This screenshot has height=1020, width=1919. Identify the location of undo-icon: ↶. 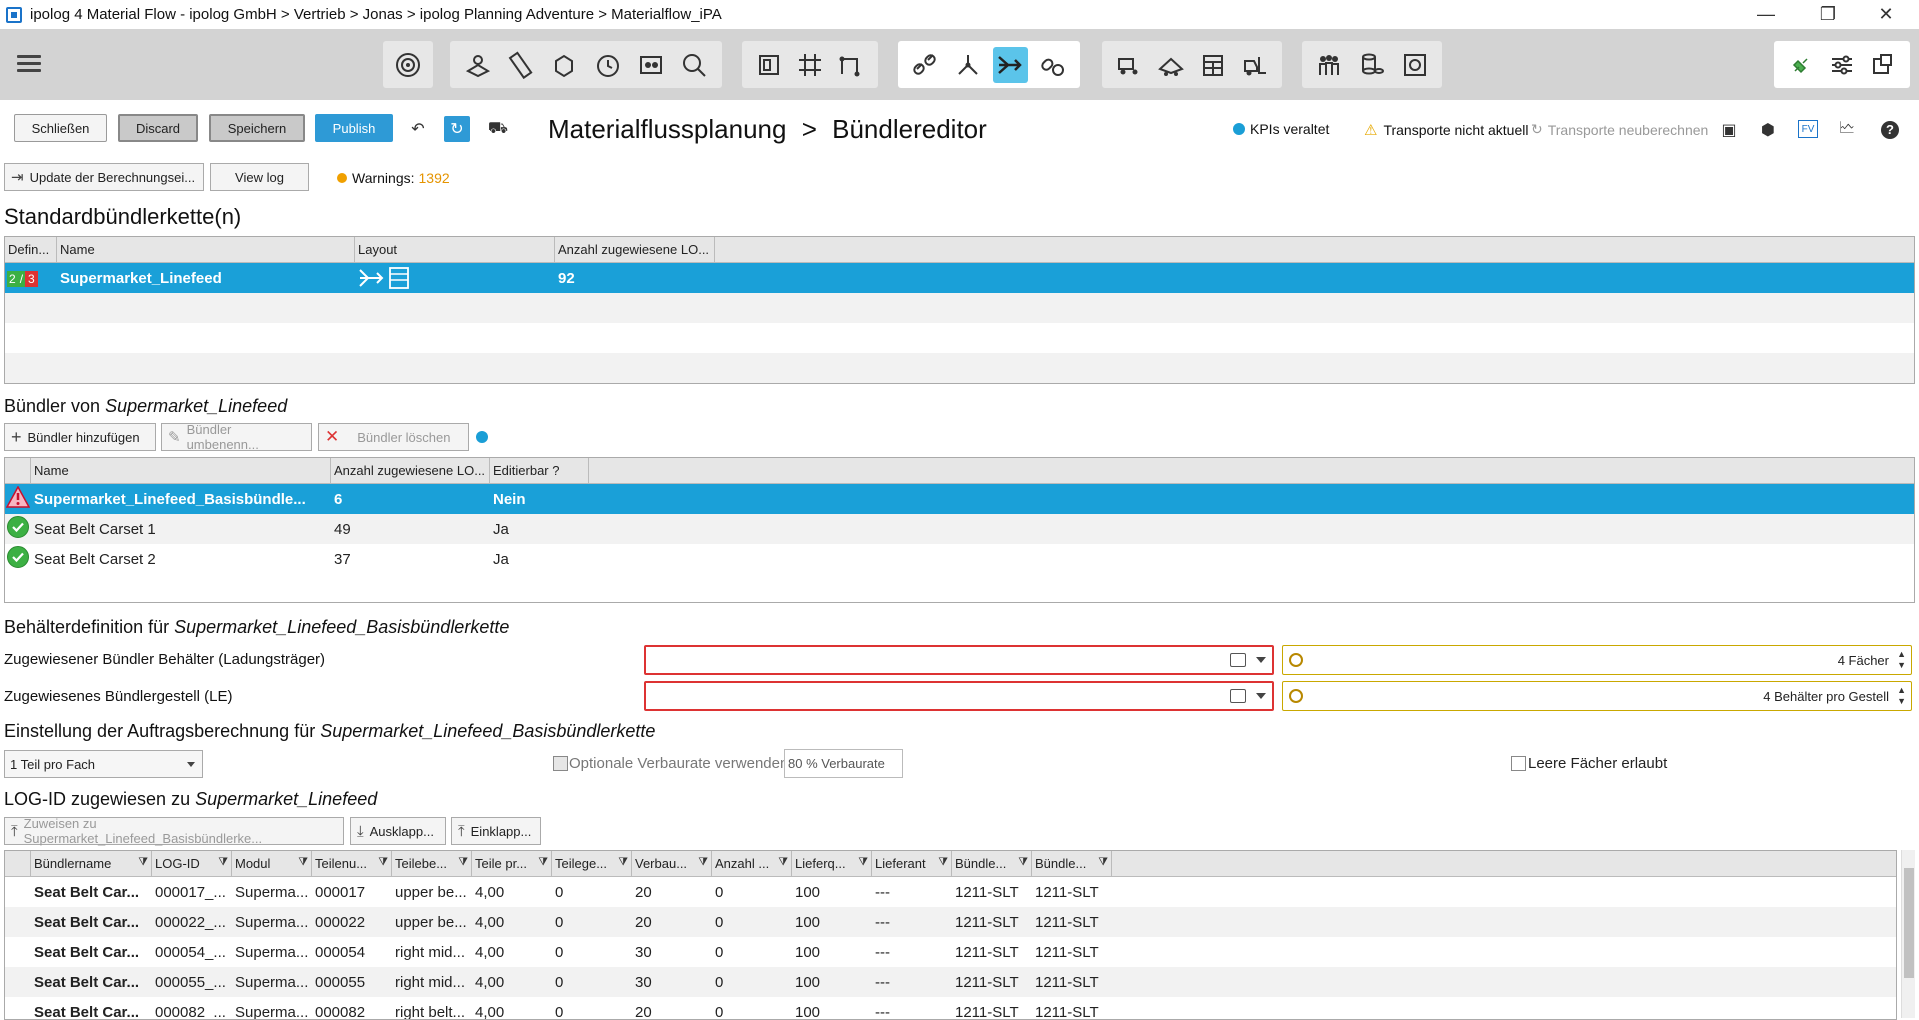
(418, 129).